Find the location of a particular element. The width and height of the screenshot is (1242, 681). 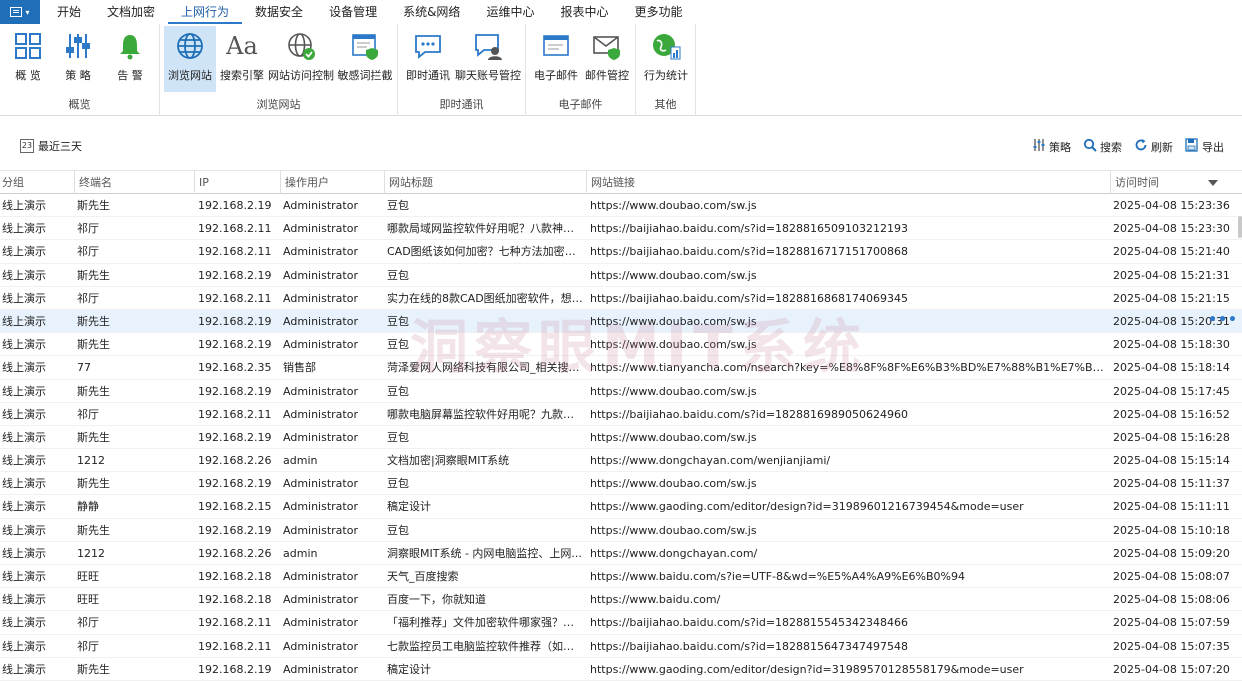

alarm-button: 告 警 is located at coordinates (130, 59).